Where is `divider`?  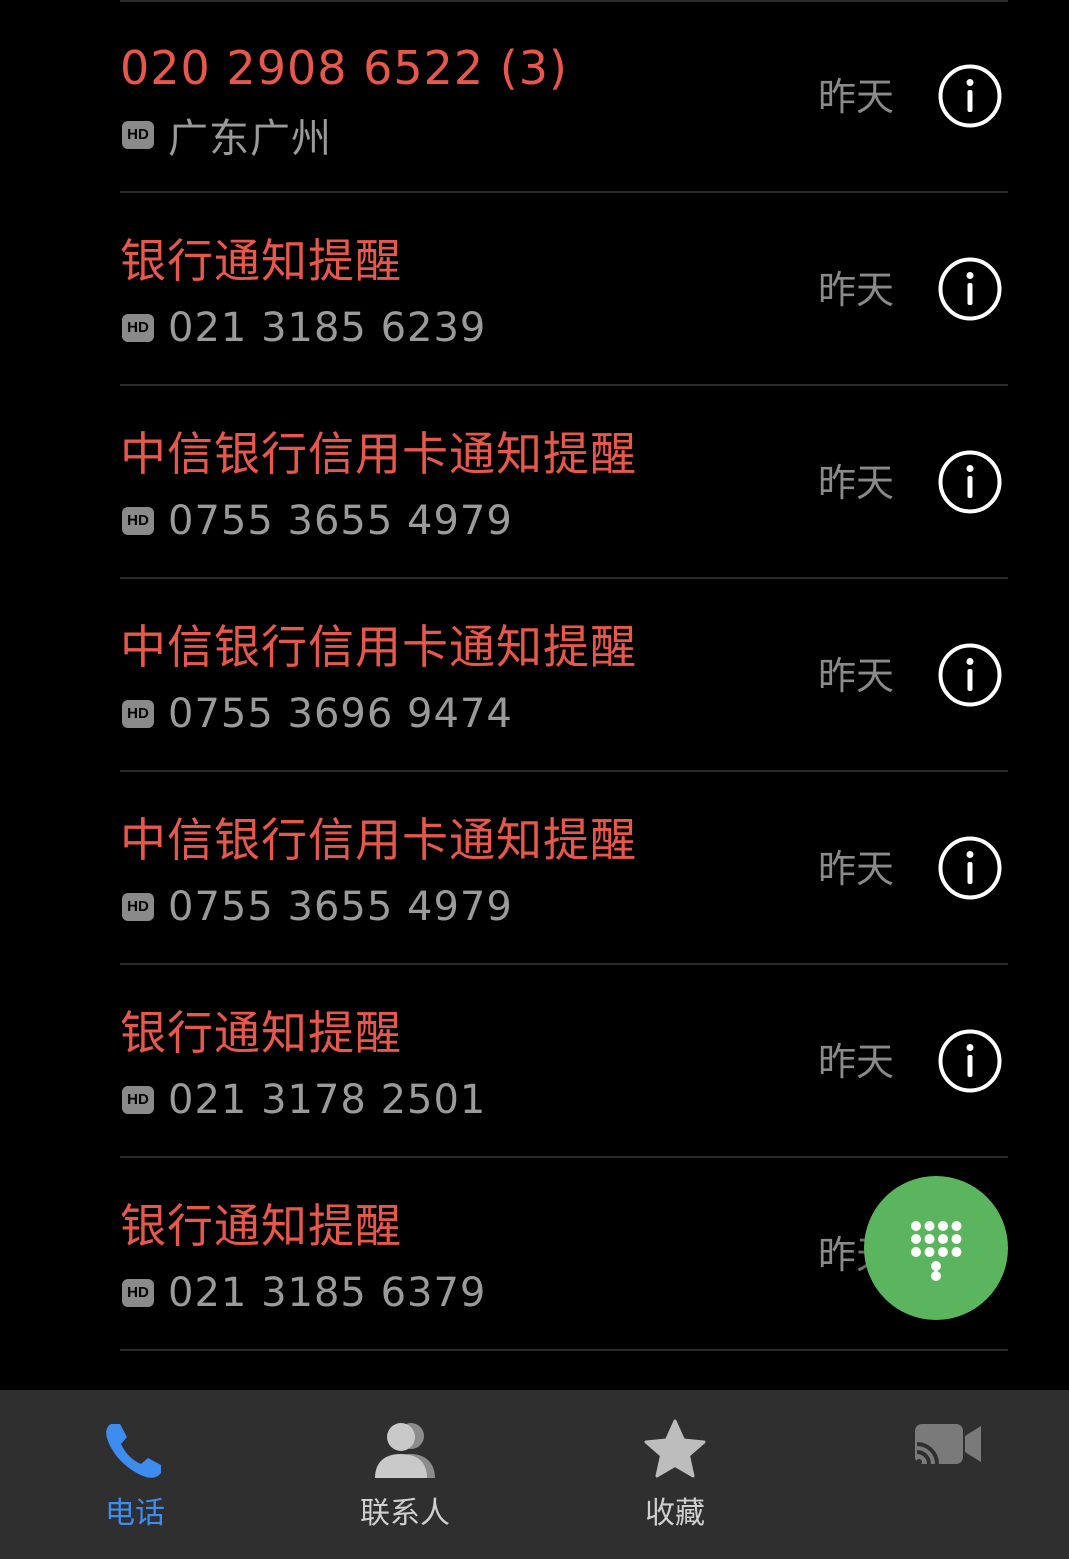 divider is located at coordinates (564, 1350).